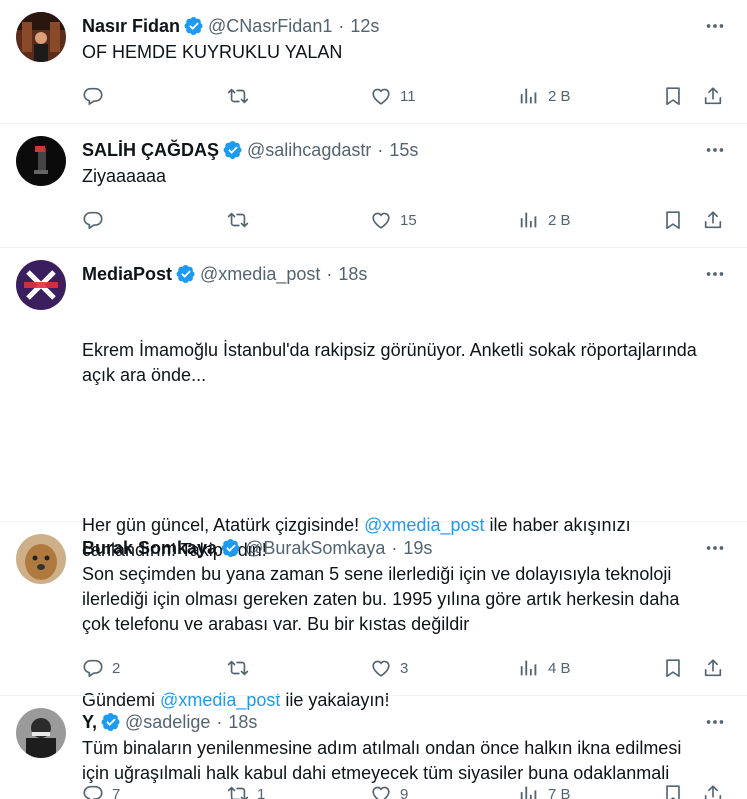 Image resolution: width=747 pixels, height=799 pixels. What do you see at coordinates (417, 548) in the screenshot?
I see `tweet-time: 19s` at bounding box center [417, 548].